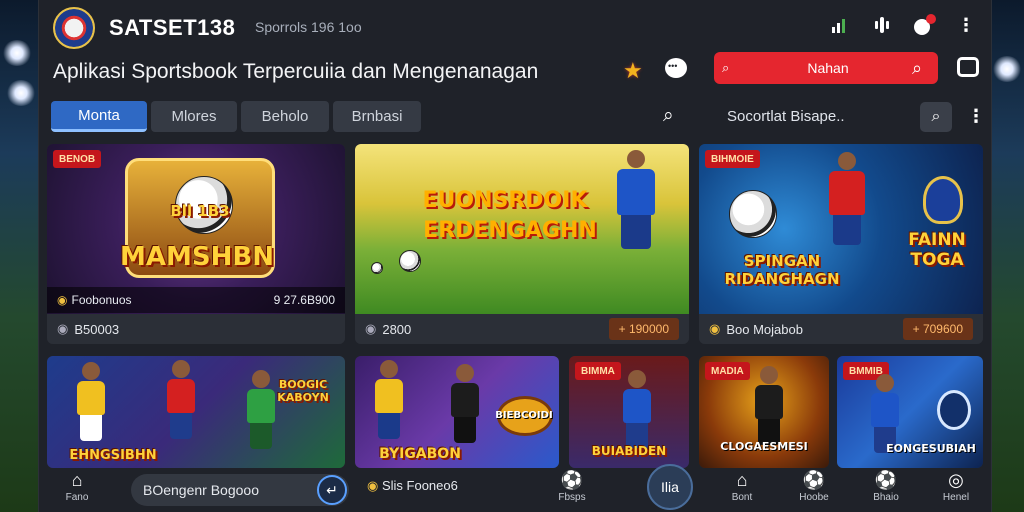 Image resolution: width=1024 pixels, height=512 pixels. Describe the element at coordinates (742, 480) in the screenshot. I see `home-icon: ⌂` at that location.